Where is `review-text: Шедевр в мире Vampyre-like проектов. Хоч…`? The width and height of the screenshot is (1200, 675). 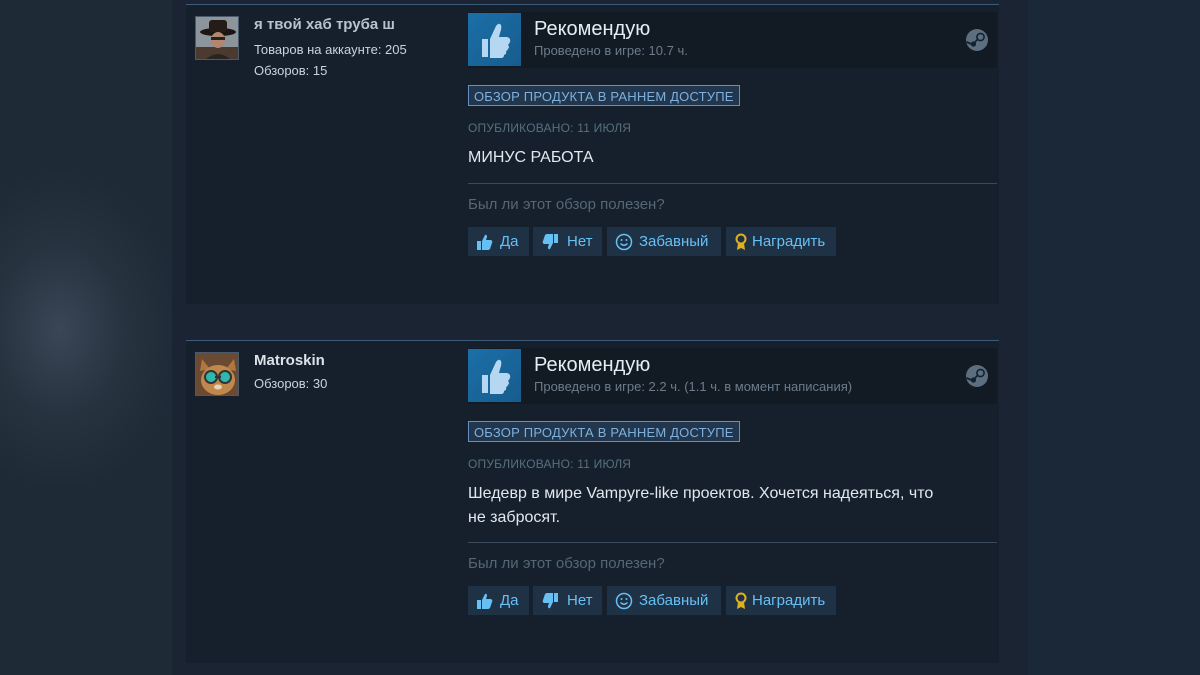
review-text: Шедевр в мире Vampyre-like проектов. Хоч… is located at coordinates (728, 506).